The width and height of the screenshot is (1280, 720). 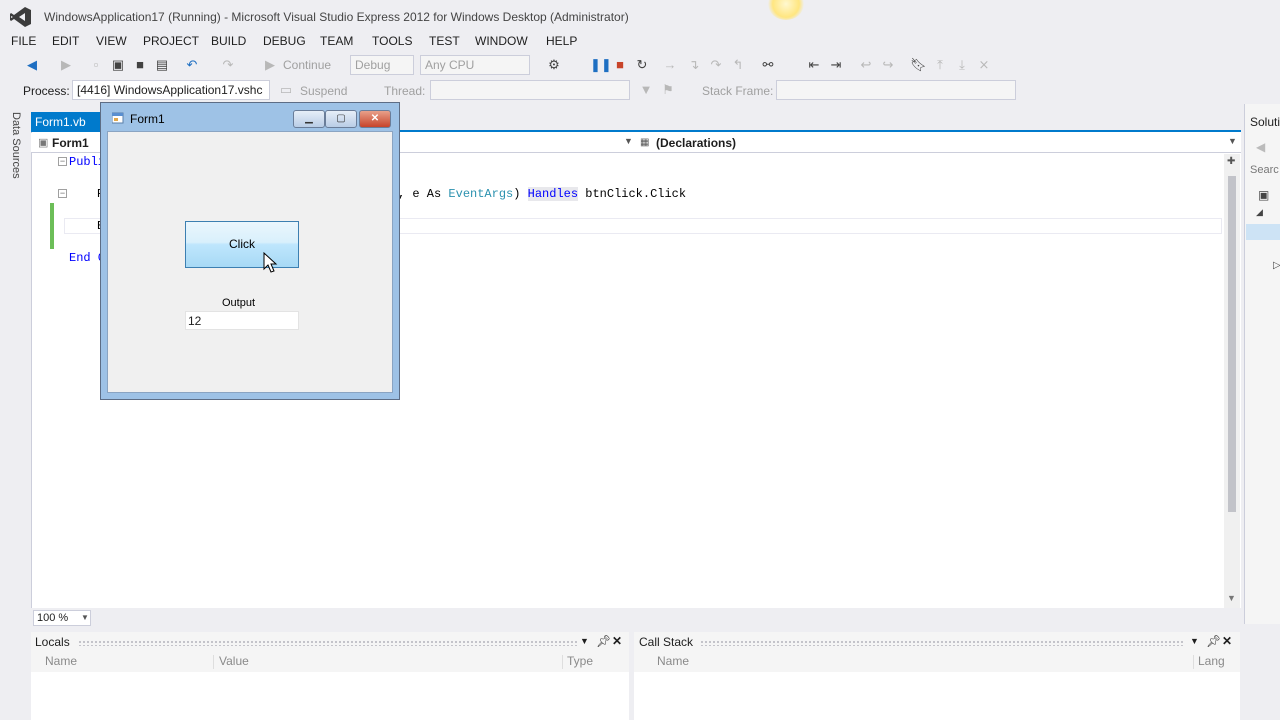 What do you see at coordinates (284, 41) in the screenshot?
I see `menu-debug: DEBUG` at bounding box center [284, 41].